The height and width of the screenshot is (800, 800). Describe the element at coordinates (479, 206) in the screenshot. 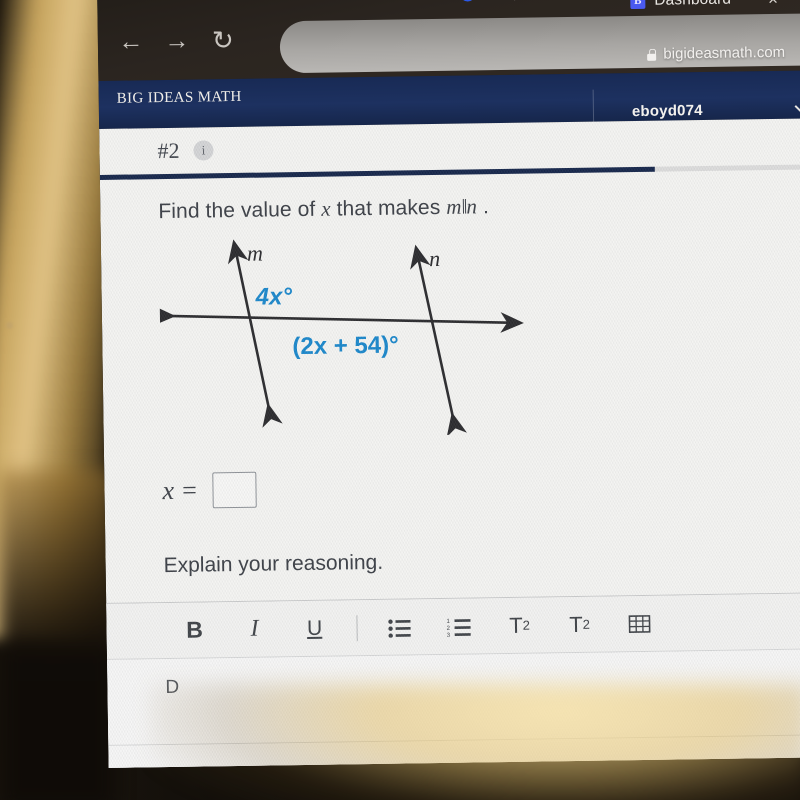

I see `question-prompt: Find the value of x that makes m‖n .` at that location.